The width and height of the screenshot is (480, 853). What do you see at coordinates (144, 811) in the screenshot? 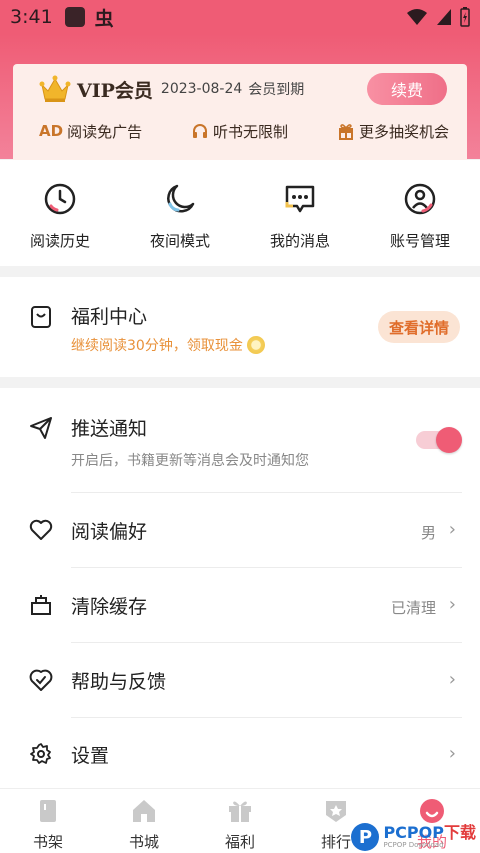
I see `bookstore-icon` at bounding box center [144, 811].